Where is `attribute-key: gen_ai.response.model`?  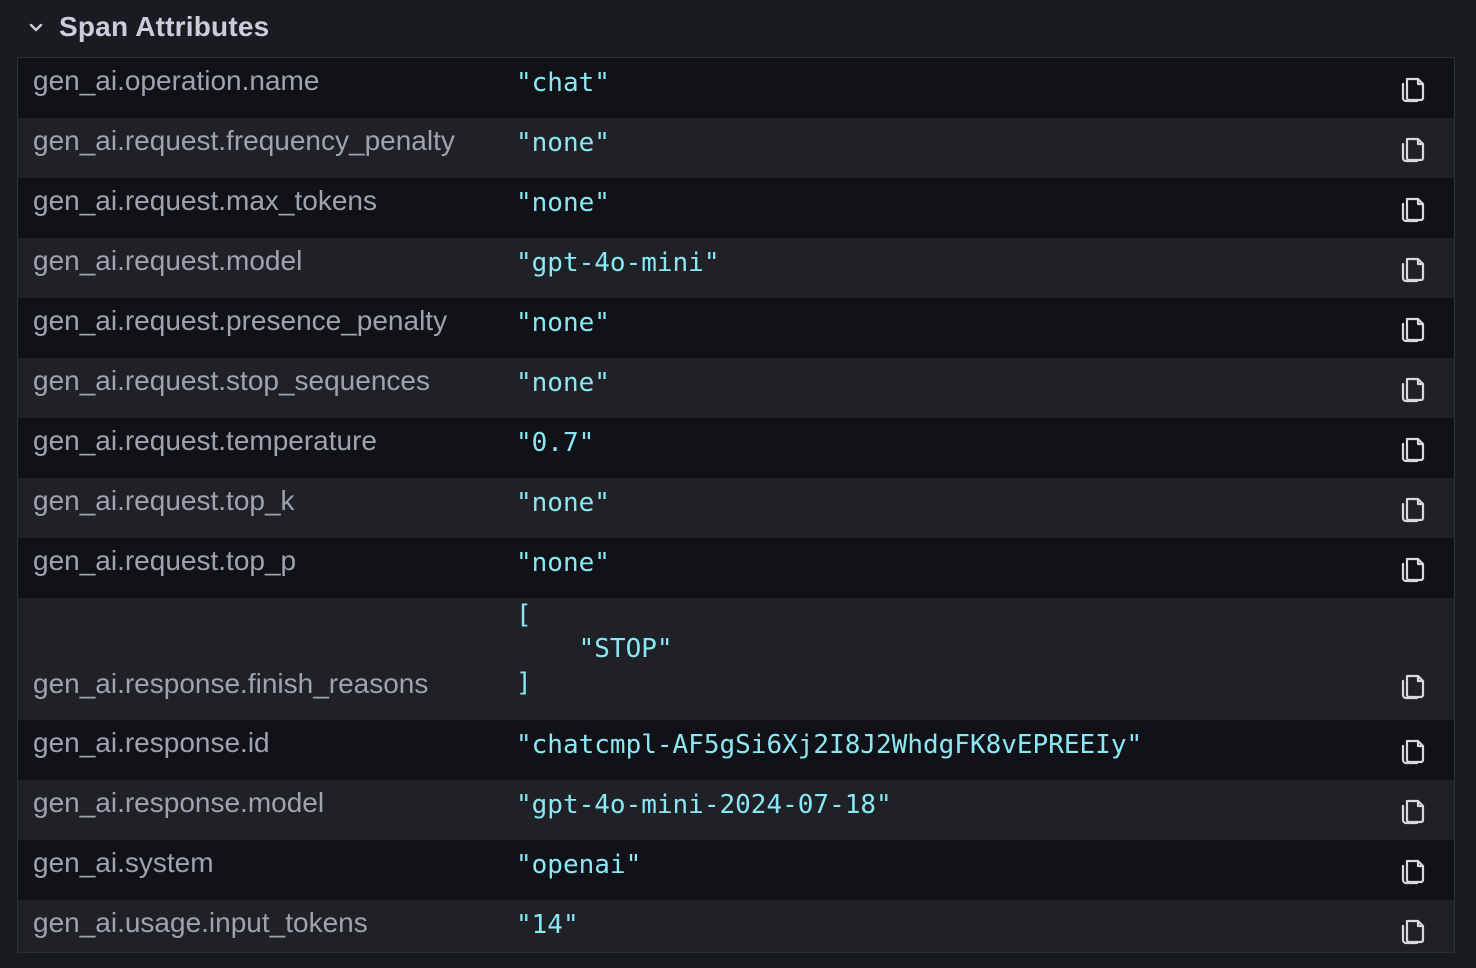 attribute-key: gen_ai.response.model is located at coordinates (179, 802).